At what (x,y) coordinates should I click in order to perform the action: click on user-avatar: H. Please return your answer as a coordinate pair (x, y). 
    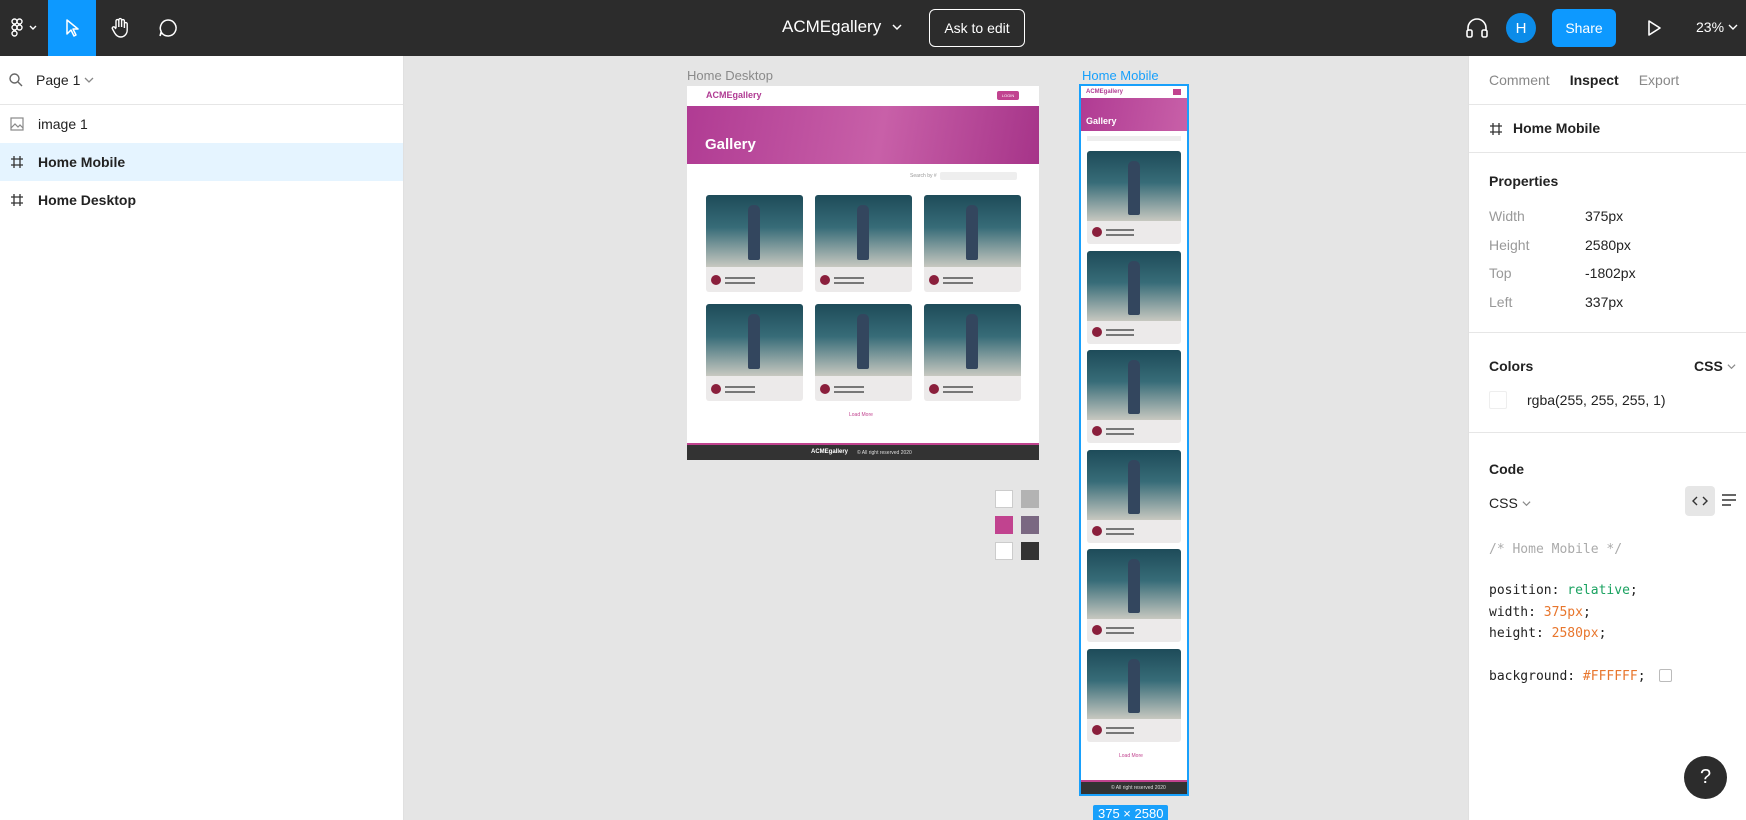
    Looking at the image, I should click on (1521, 28).